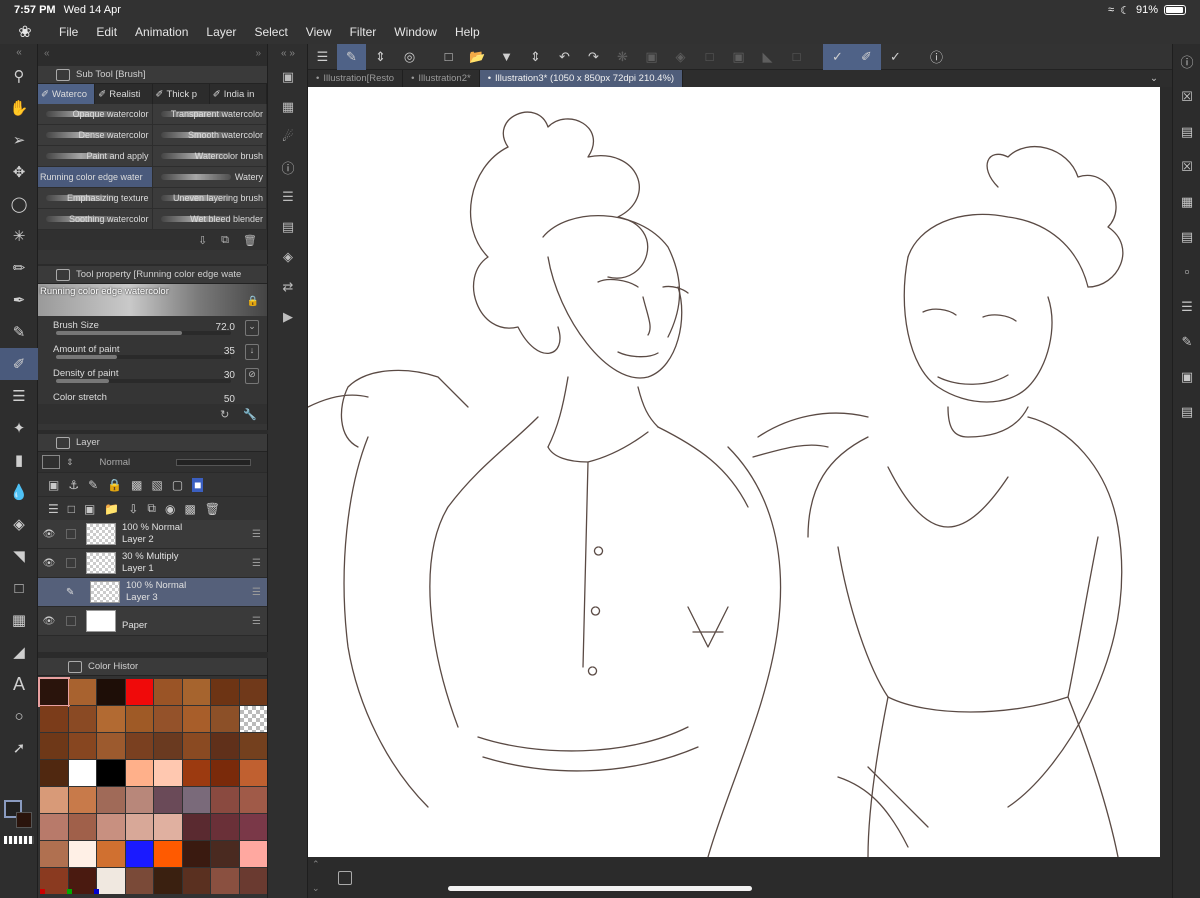 This screenshot has height=898, width=1200. I want to click on menu-view: View, so click(319, 32).